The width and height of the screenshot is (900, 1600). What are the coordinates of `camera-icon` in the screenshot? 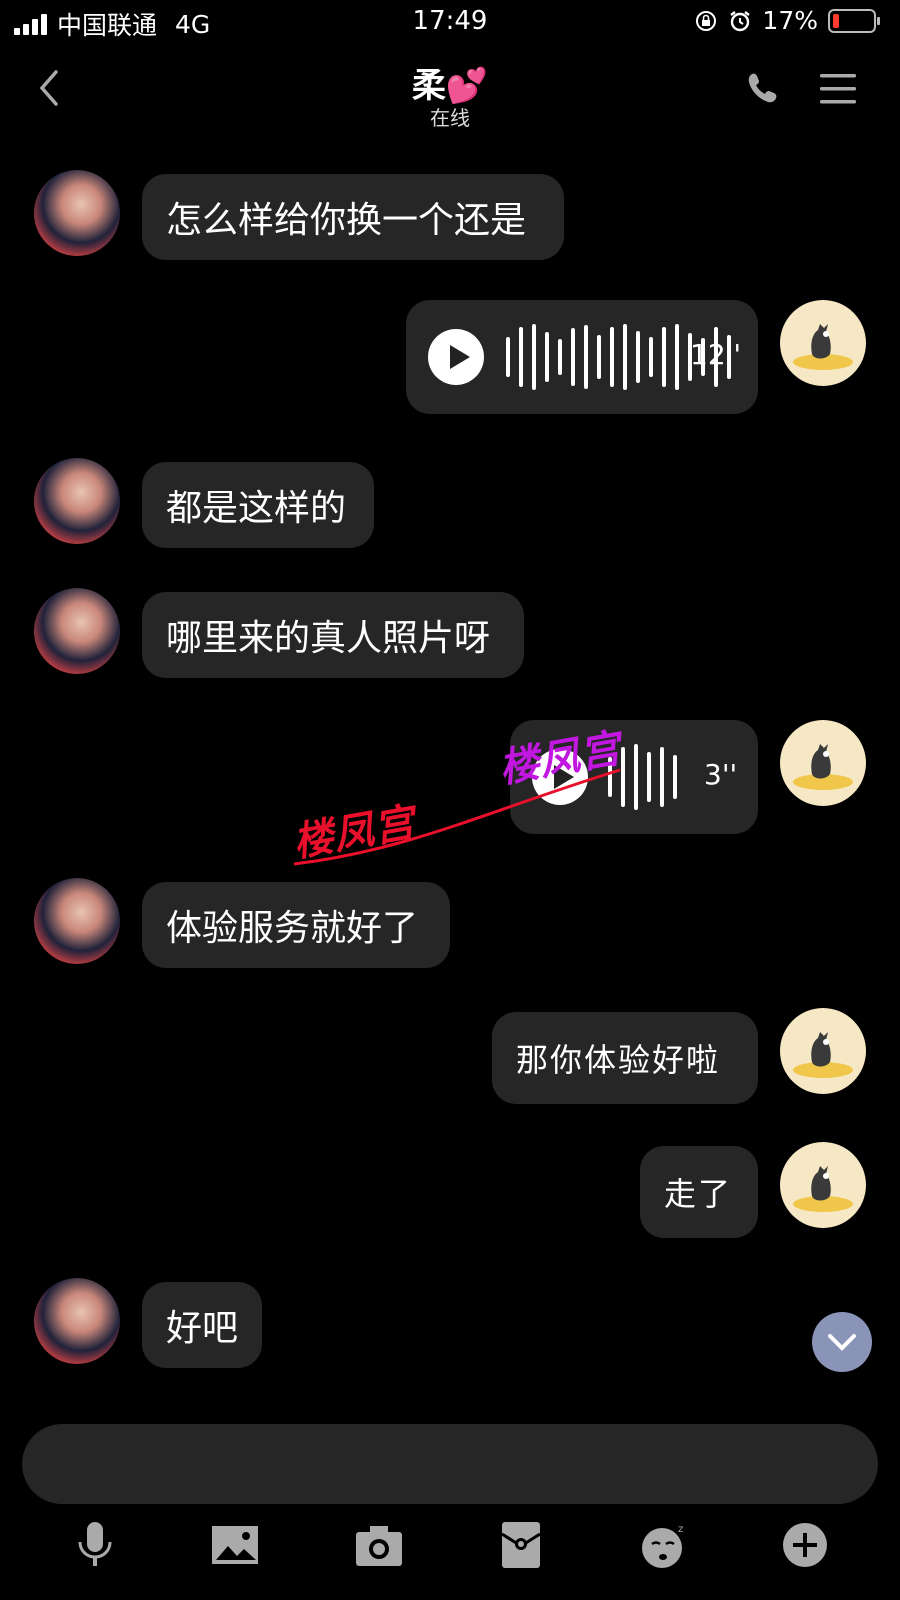 It's located at (379, 1545).